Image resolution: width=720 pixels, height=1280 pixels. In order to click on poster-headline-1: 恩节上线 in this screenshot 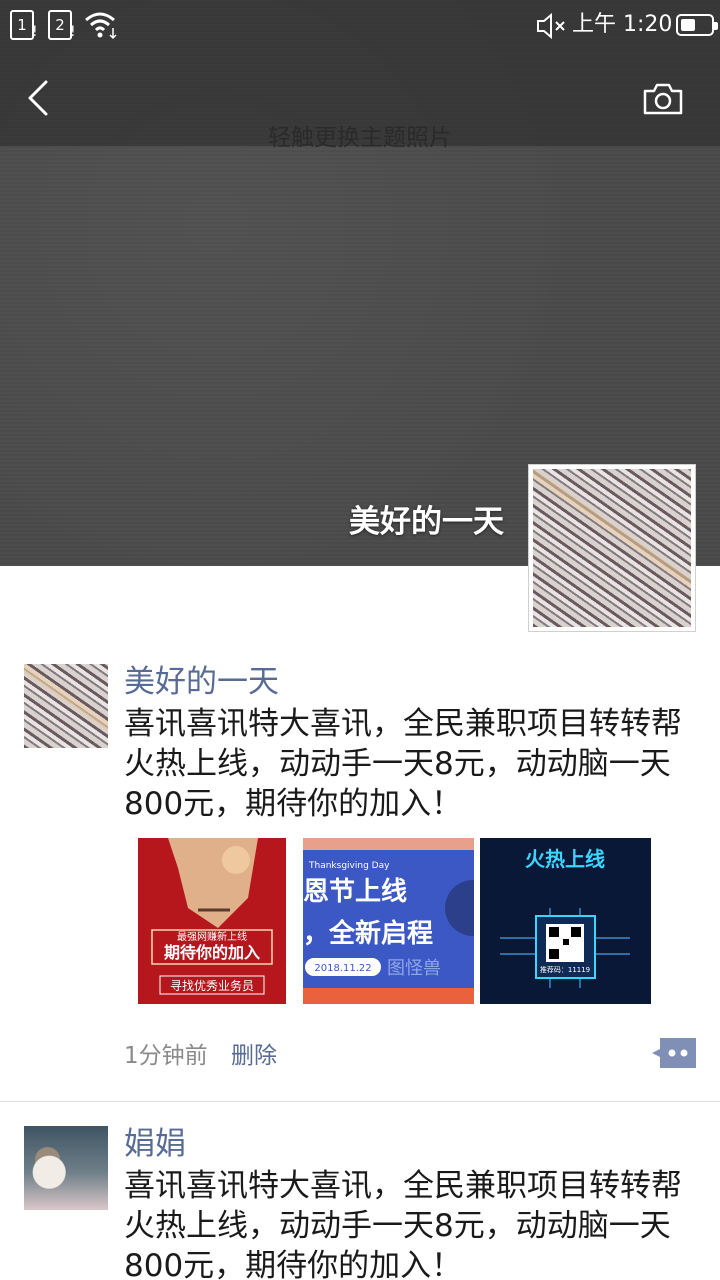, I will do `click(355, 892)`.